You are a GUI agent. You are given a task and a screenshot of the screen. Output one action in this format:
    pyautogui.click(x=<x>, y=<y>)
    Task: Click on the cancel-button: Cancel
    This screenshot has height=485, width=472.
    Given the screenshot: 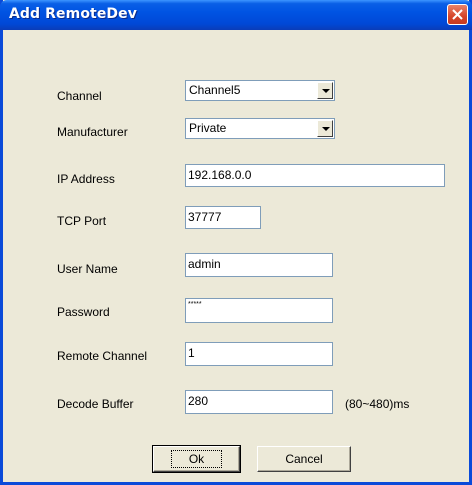 What is the action you would take?
    pyautogui.click(x=304, y=459)
    